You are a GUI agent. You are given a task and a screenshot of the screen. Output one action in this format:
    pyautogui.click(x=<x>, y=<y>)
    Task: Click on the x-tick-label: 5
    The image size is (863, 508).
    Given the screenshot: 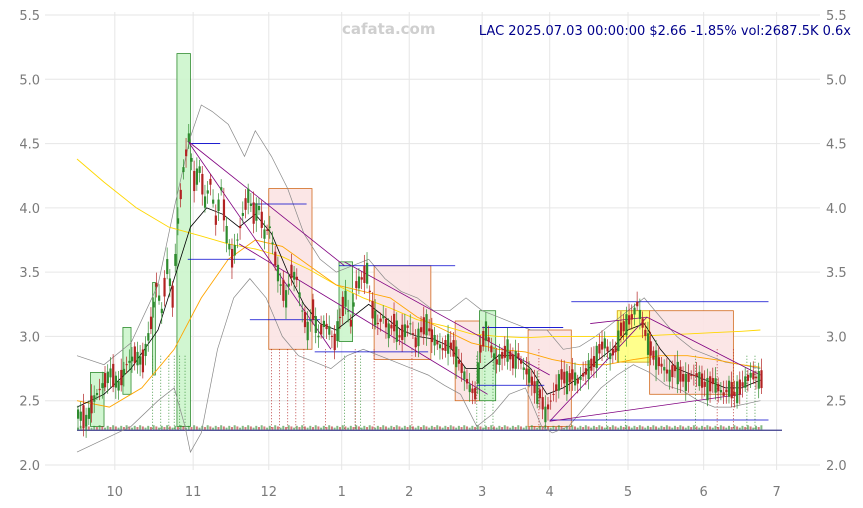 What is the action you would take?
    pyautogui.click(x=628, y=492)
    